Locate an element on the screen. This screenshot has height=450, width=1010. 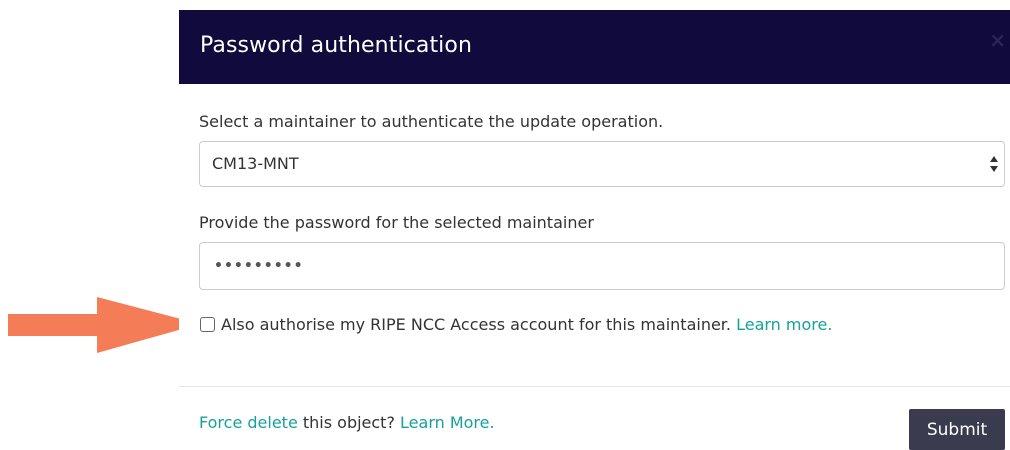
authorise-access-checkbox is located at coordinates (207, 324).